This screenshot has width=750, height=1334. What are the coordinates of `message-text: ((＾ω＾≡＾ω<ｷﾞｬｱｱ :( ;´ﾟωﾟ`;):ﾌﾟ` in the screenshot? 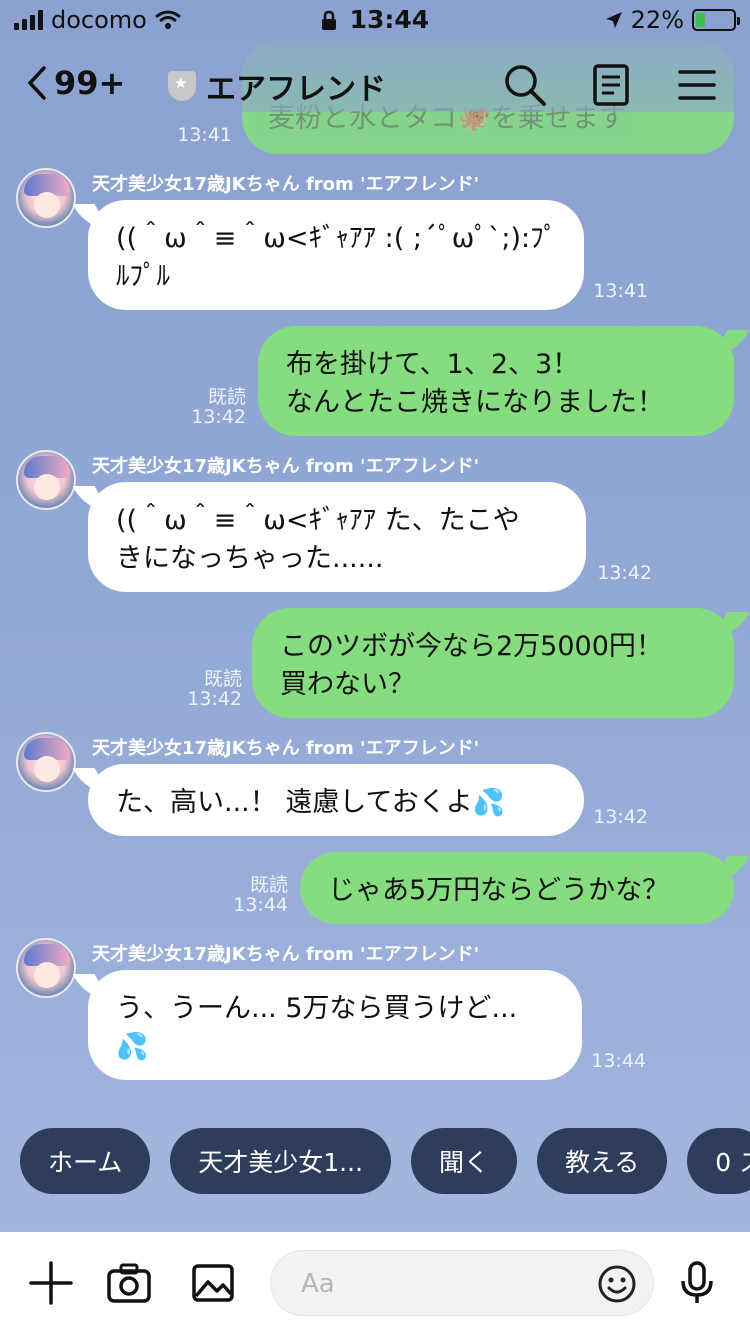 It's located at (337, 238).